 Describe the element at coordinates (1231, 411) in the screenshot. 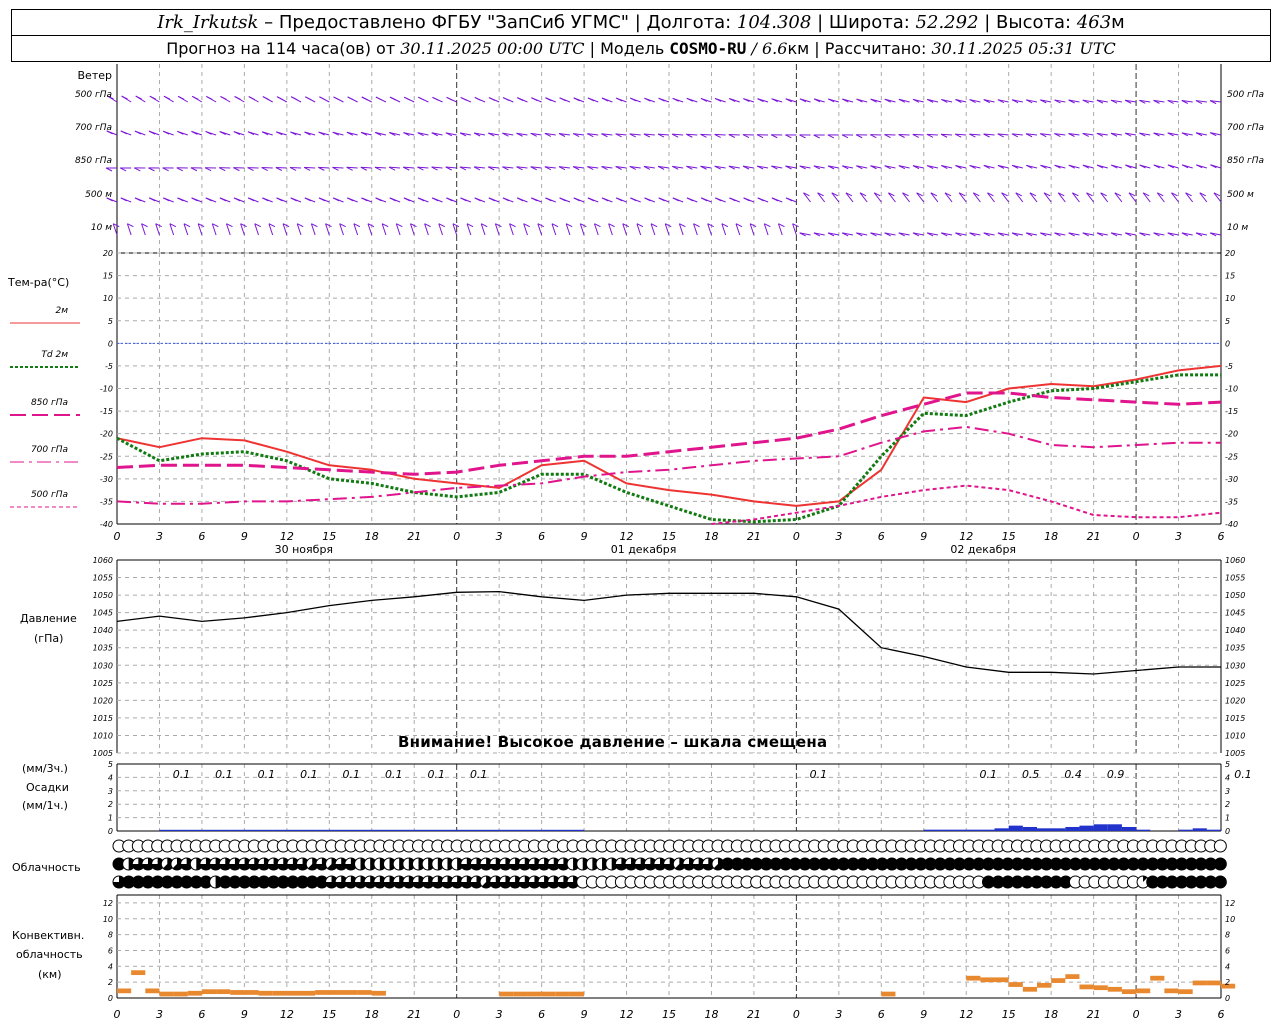

I see `y-tick-right: -15` at that location.